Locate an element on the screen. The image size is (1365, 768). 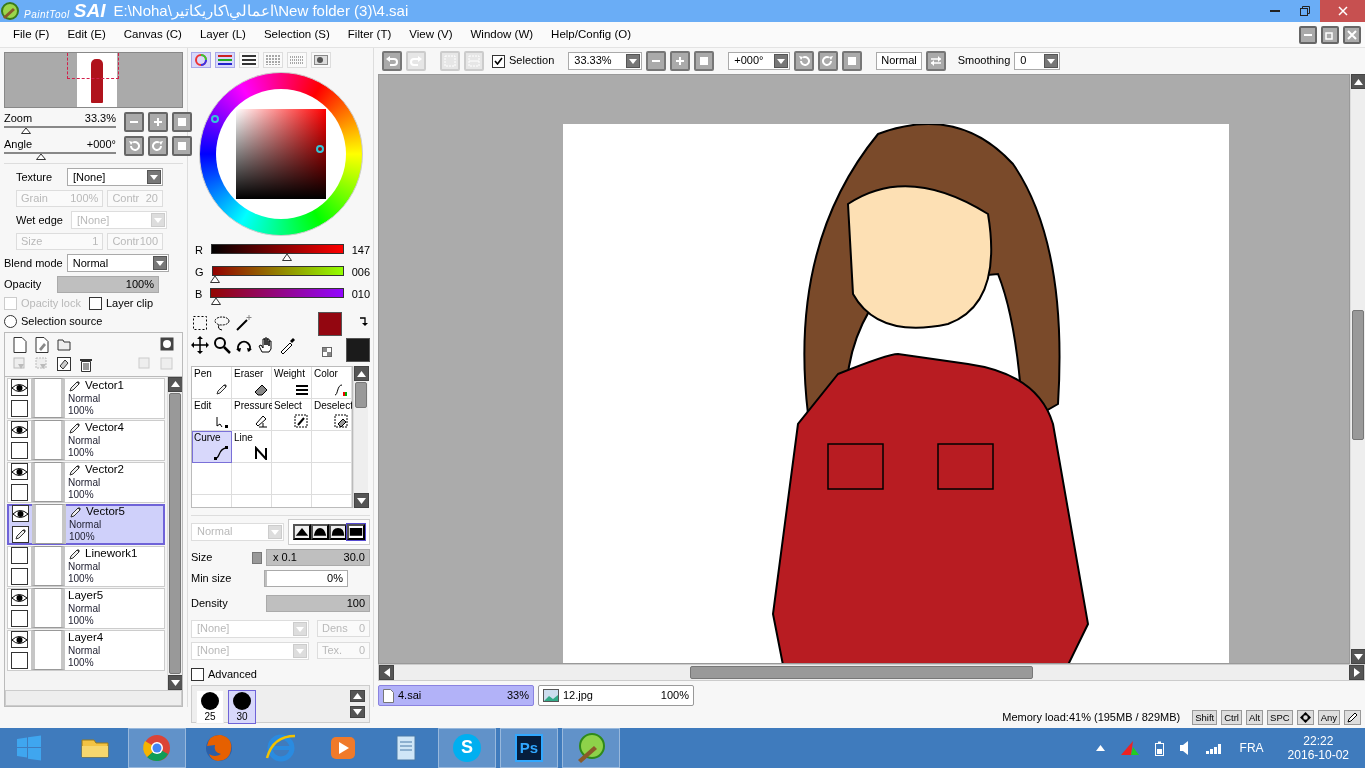
layer-row: Vector5 Normal 100% is located at coordinates (86, 524).